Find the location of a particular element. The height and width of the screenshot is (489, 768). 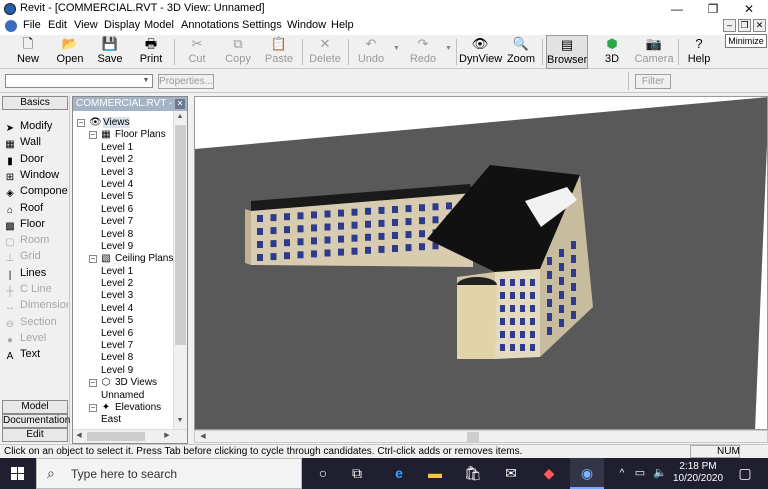

mdi-close-button: ✕ is located at coordinates (759, 25).